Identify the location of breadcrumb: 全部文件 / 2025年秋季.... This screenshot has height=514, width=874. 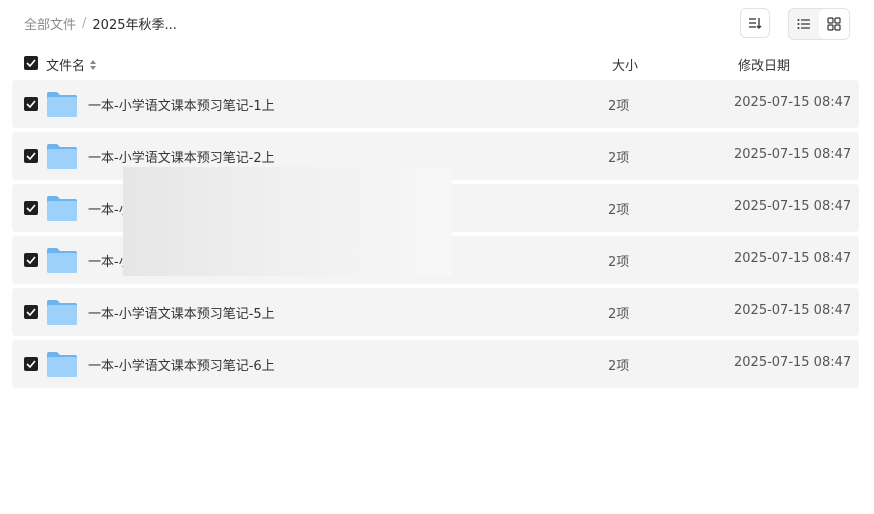
(100, 23).